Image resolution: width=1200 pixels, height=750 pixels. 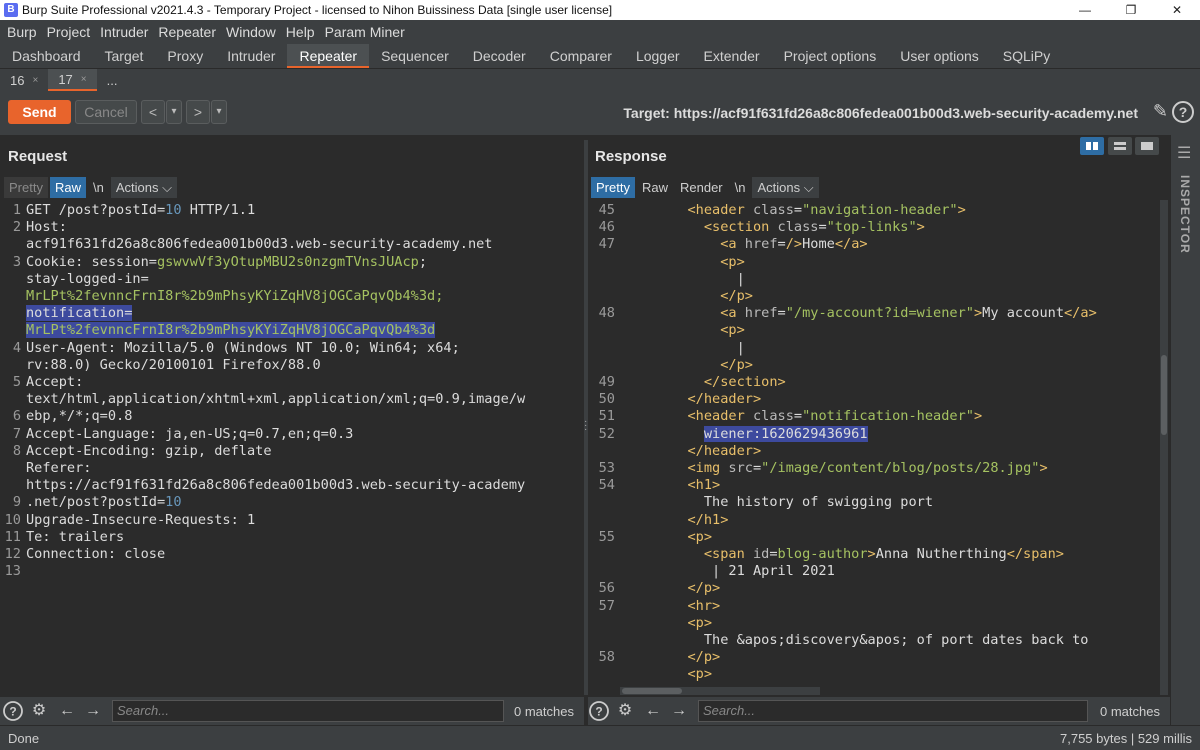 What do you see at coordinates (744, 244) in the screenshot?
I see `response-line: <a href=/>Home</a>` at bounding box center [744, 244].